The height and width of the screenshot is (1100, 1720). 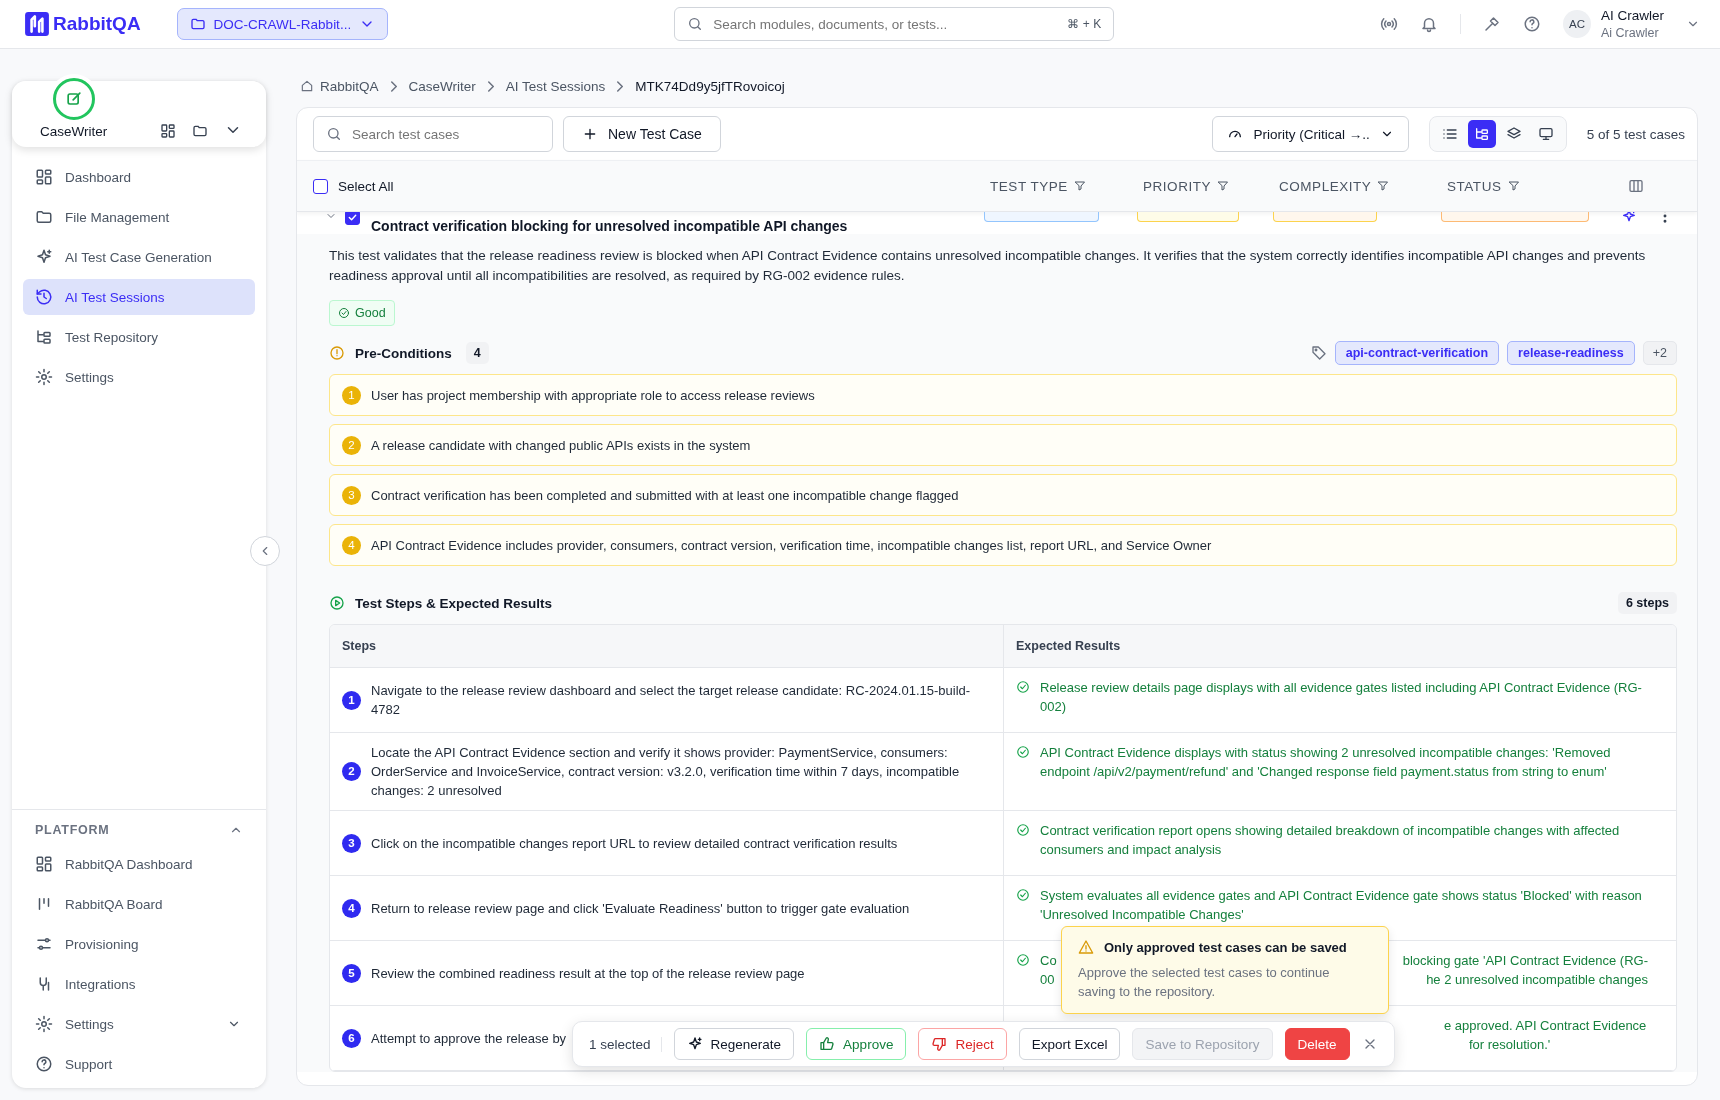 What do you see at coordinates (679, 223) in the screenshot?
I see `test-case-title: Contract verification blocking for unresolved incompatible API changes` at bounding box center [679, 223].